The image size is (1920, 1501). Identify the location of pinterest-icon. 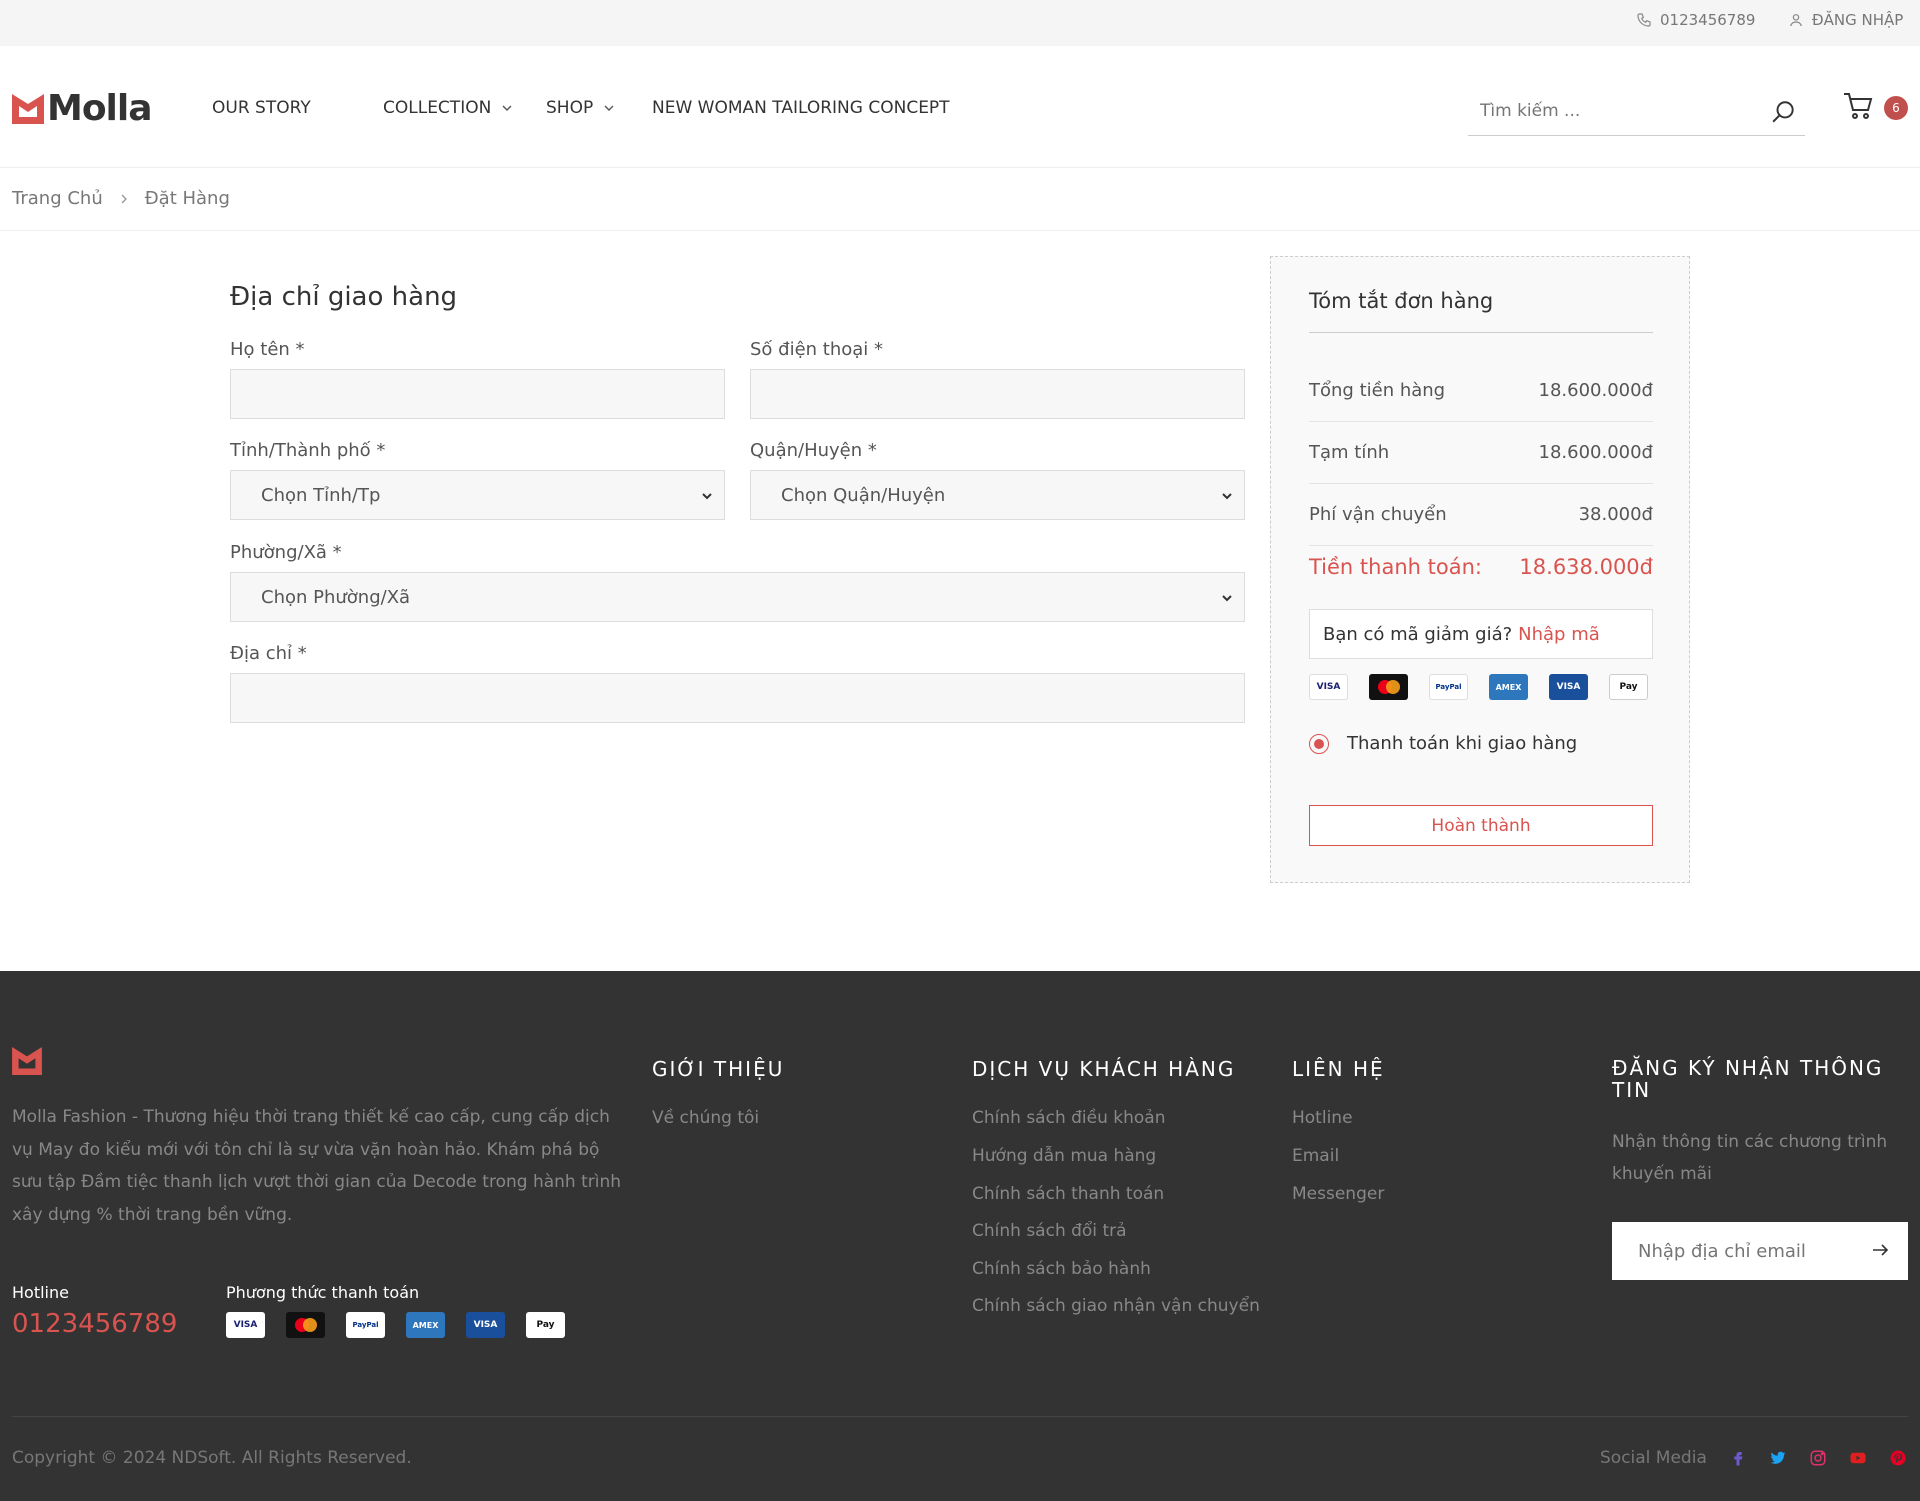
(1898, 1458).